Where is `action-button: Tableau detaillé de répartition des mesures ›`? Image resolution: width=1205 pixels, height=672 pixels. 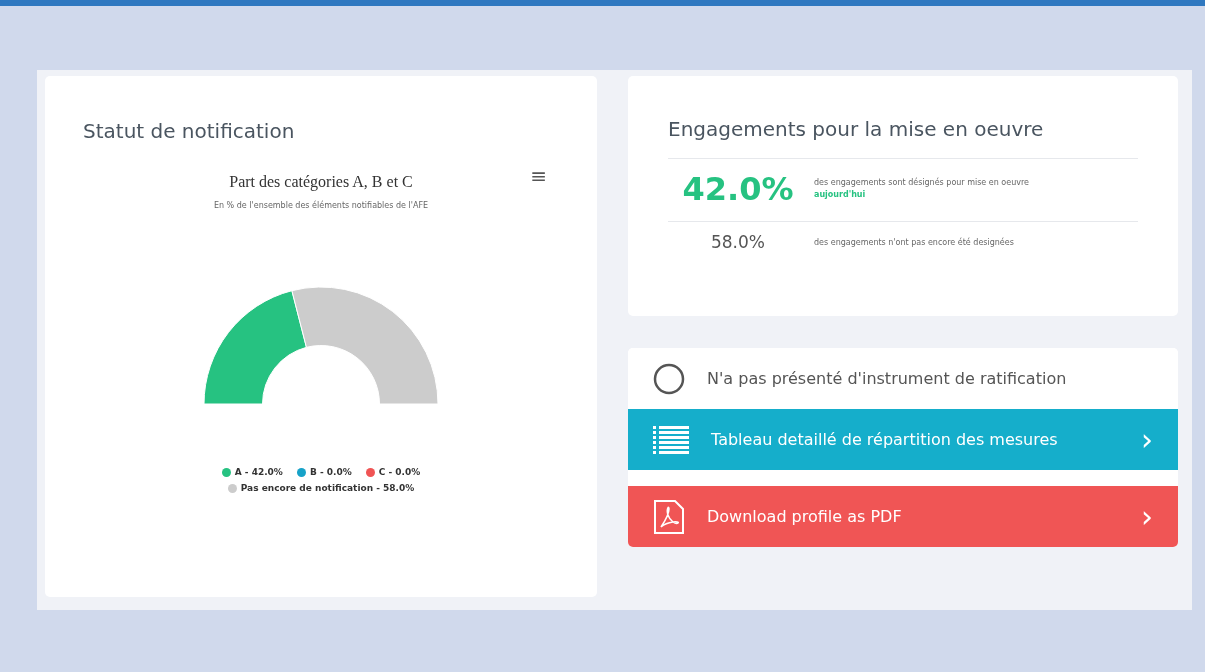
action-button: Tableau detaillé de répartition des mesures › is located at coordinates (903, 439).